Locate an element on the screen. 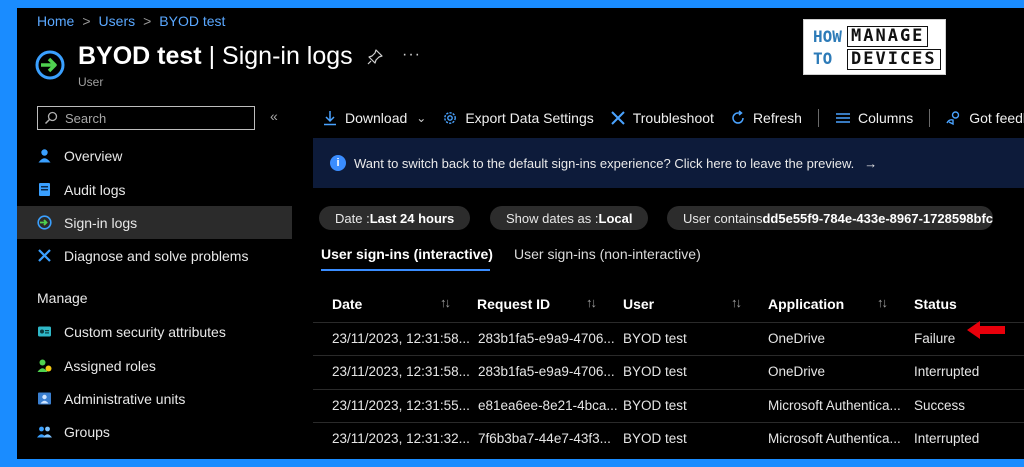 This screenshot has width=1024, height=467. page-subtitle: User is located at coordinates (91, 82).